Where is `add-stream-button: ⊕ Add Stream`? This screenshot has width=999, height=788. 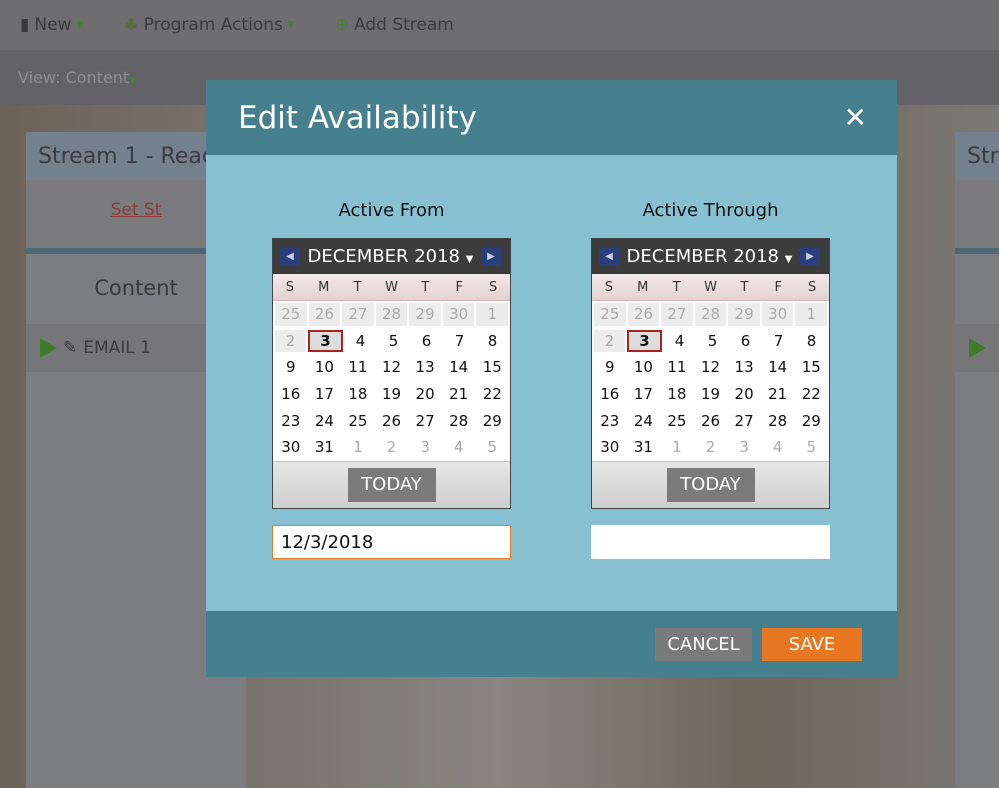
add-stream-button: ⊕ Add Stream is located at coordinates (394, 25).